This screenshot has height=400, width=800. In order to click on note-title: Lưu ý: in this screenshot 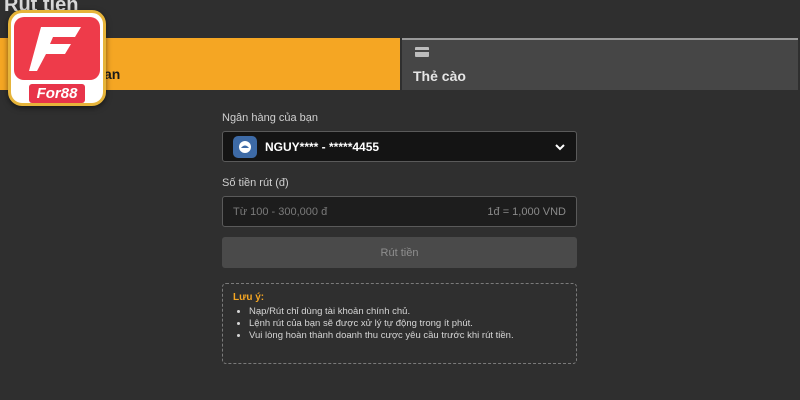, I will do `click(249, 297)`.